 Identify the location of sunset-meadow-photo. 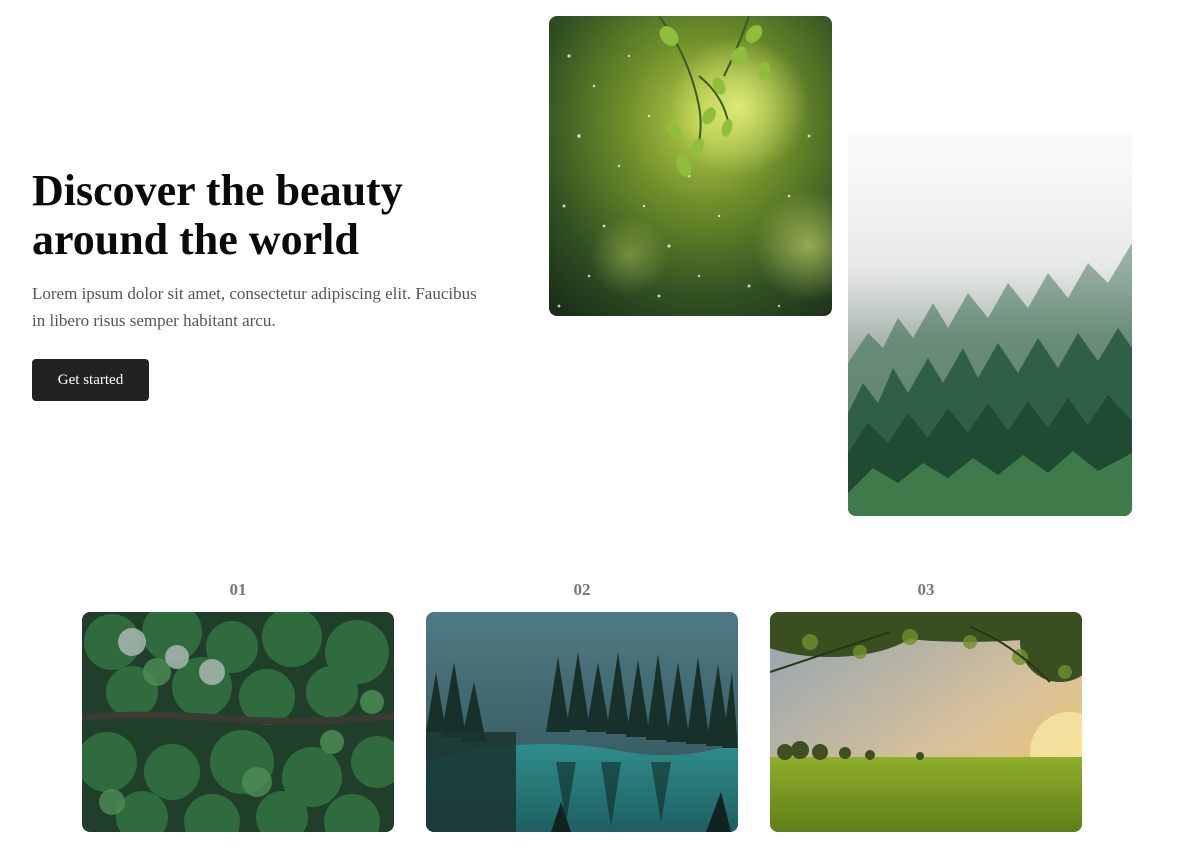
(926, 722).